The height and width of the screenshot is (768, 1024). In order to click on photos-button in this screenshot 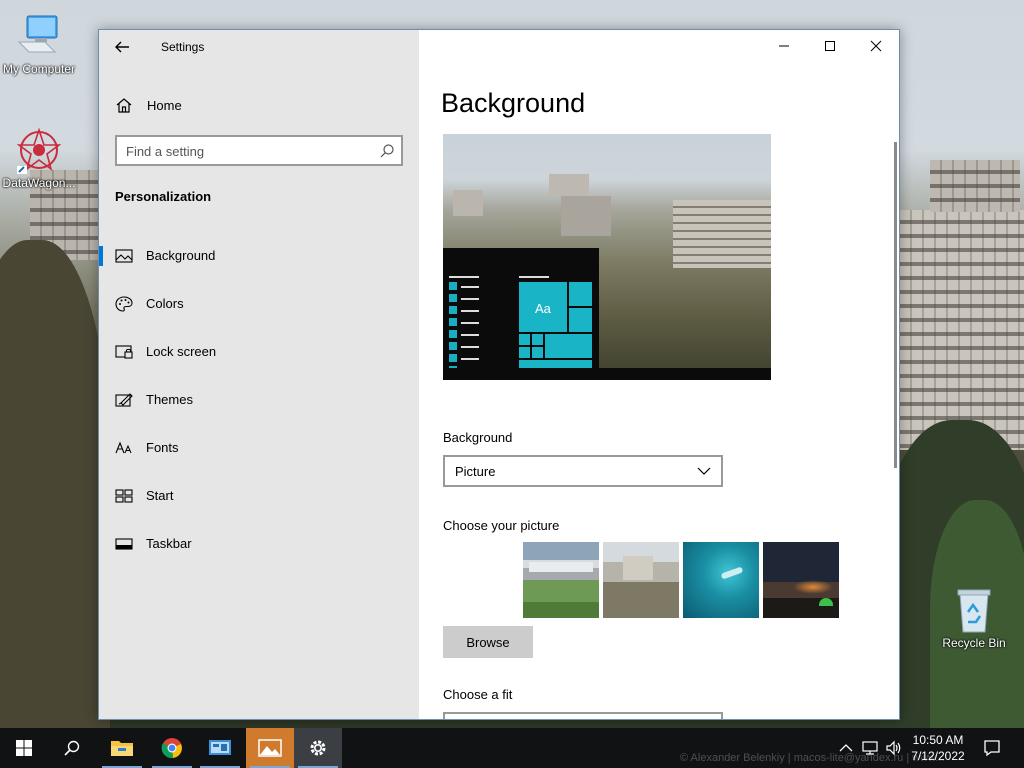, I will do `click(270, 748)`.